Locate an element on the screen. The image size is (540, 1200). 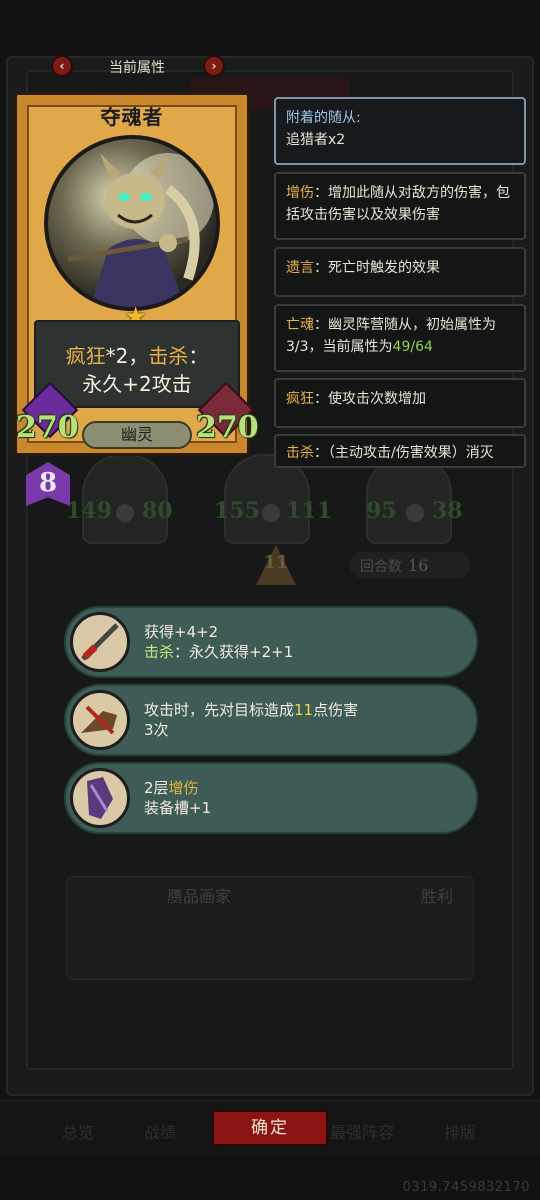
equipment-line1: 获得+4+2 is located at coordinates (181, 632).